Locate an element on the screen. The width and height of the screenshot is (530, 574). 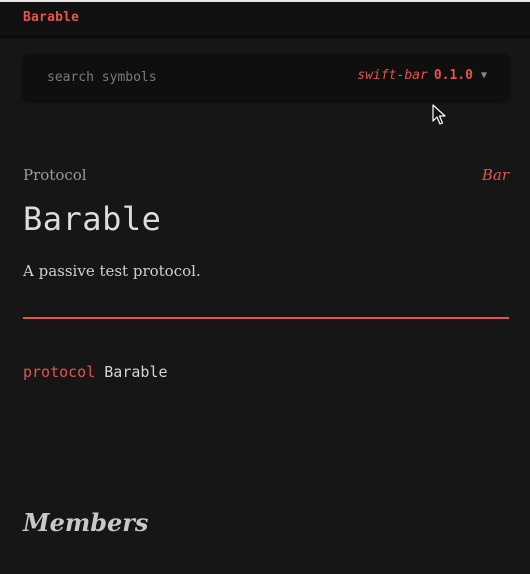
declaration-keyword: protocol is located at coordinates (59, 372).